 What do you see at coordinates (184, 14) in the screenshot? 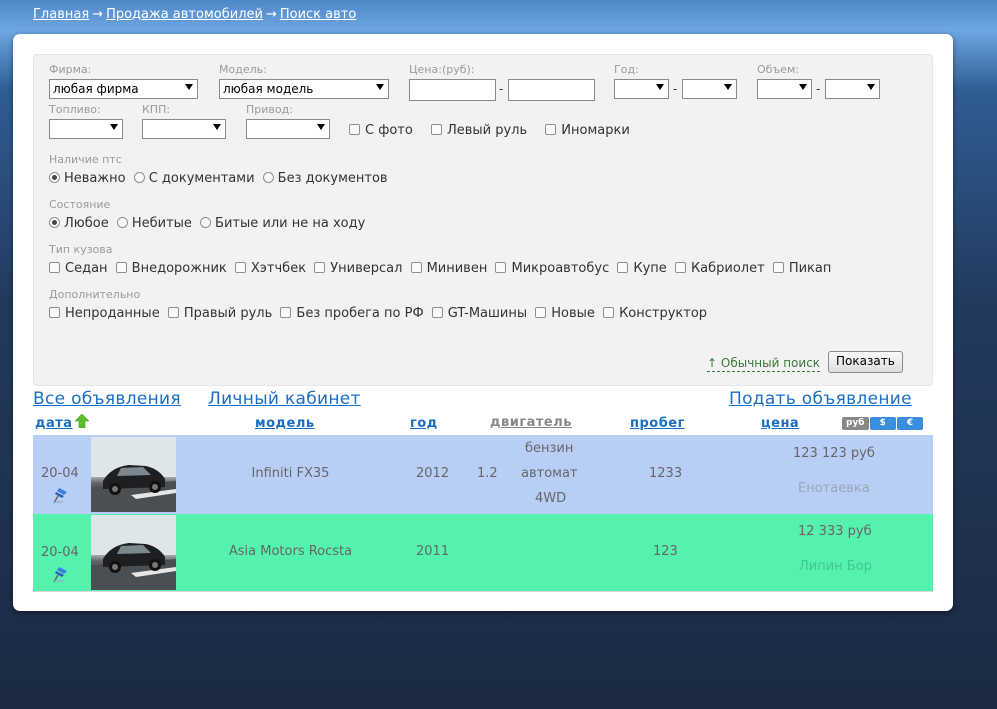
I see `breadcrumb-car-sales: Продажа автомобилей` at bounding box center [184, 14].